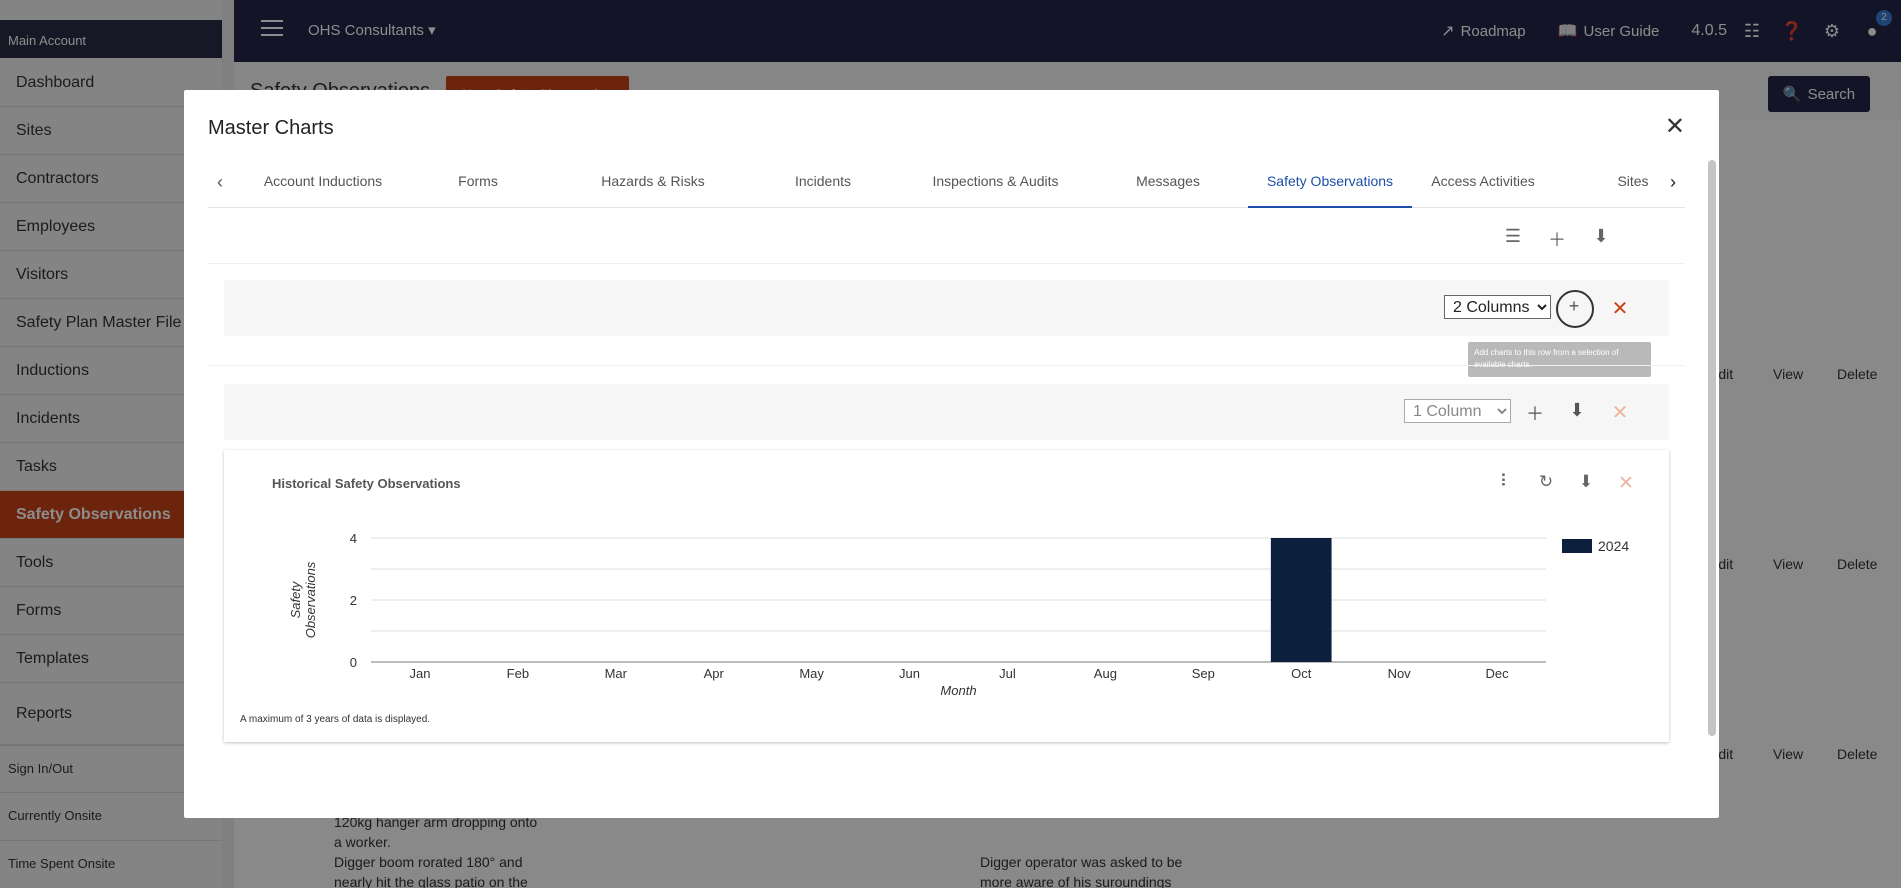 The width and height of the screenshot is (1901, 888). What do you see at coordinates (353, 662) in the screenshot?
I see `y-tick-label: 0` at bounding box center [353, 662].